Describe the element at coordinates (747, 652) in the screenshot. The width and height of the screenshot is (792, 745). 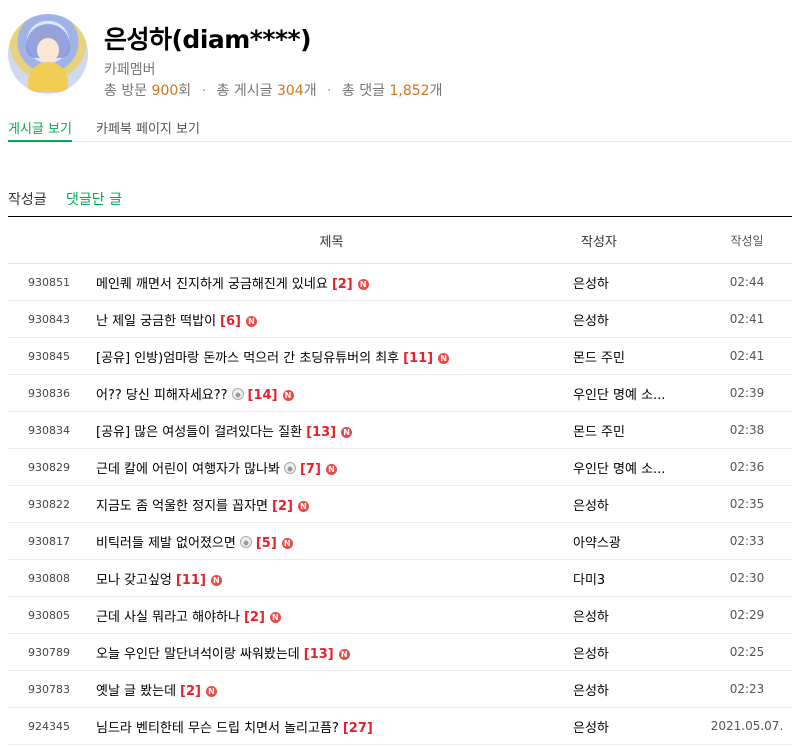
I see `post-date: 02:25` at that location.